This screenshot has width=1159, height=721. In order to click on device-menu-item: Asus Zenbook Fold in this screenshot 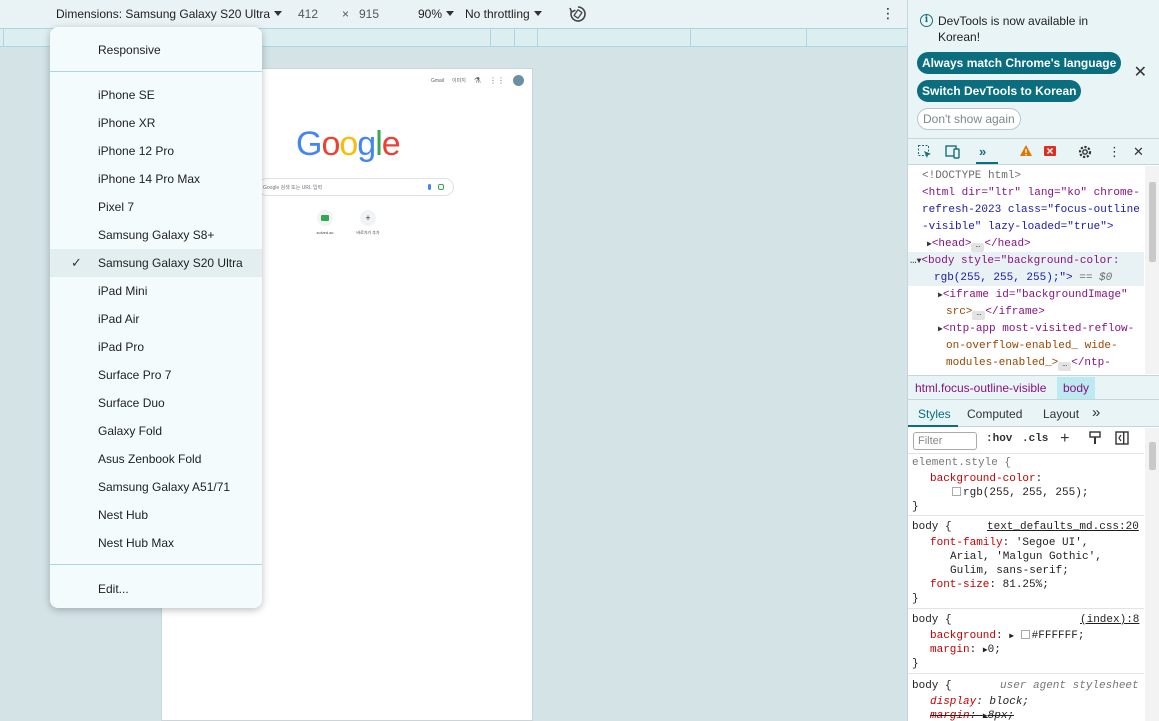, I will do `click(156, 459)`.